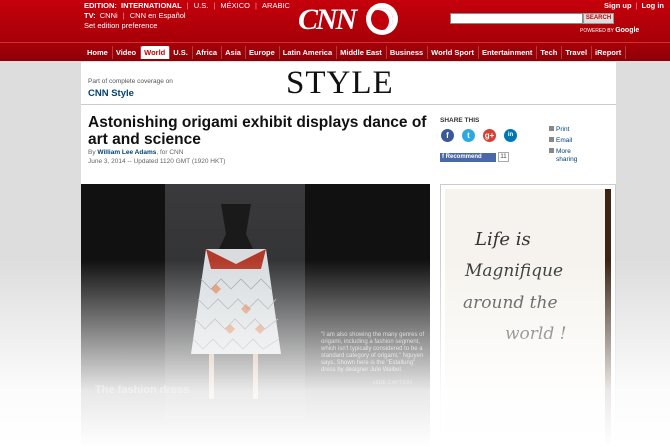 This screenshot has height=447, width=670. What do you see at coordinates (514, 271) in the screenshot?
I see `ad-text-line2: Magnifique` at bounding box center [514, 271].